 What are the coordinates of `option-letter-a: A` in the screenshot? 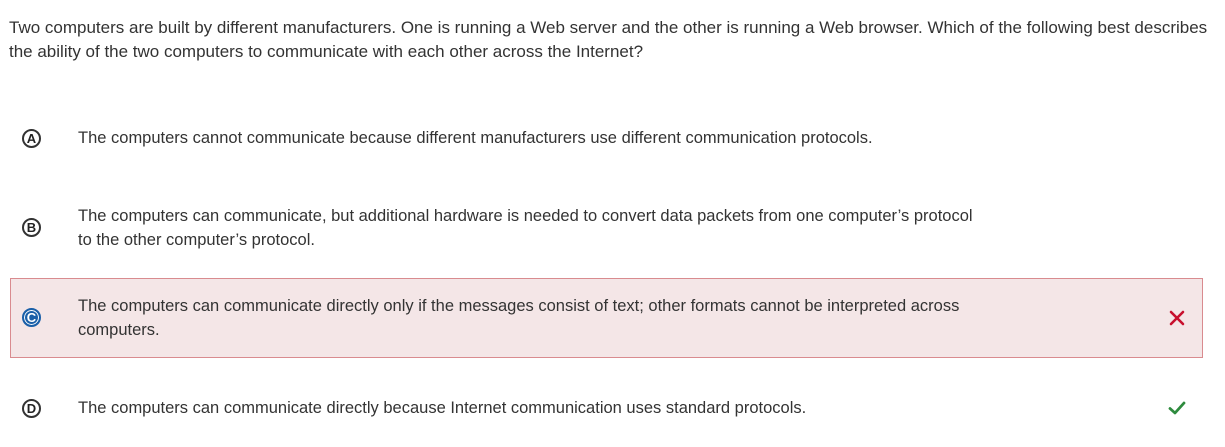 It's located at (31, 138).